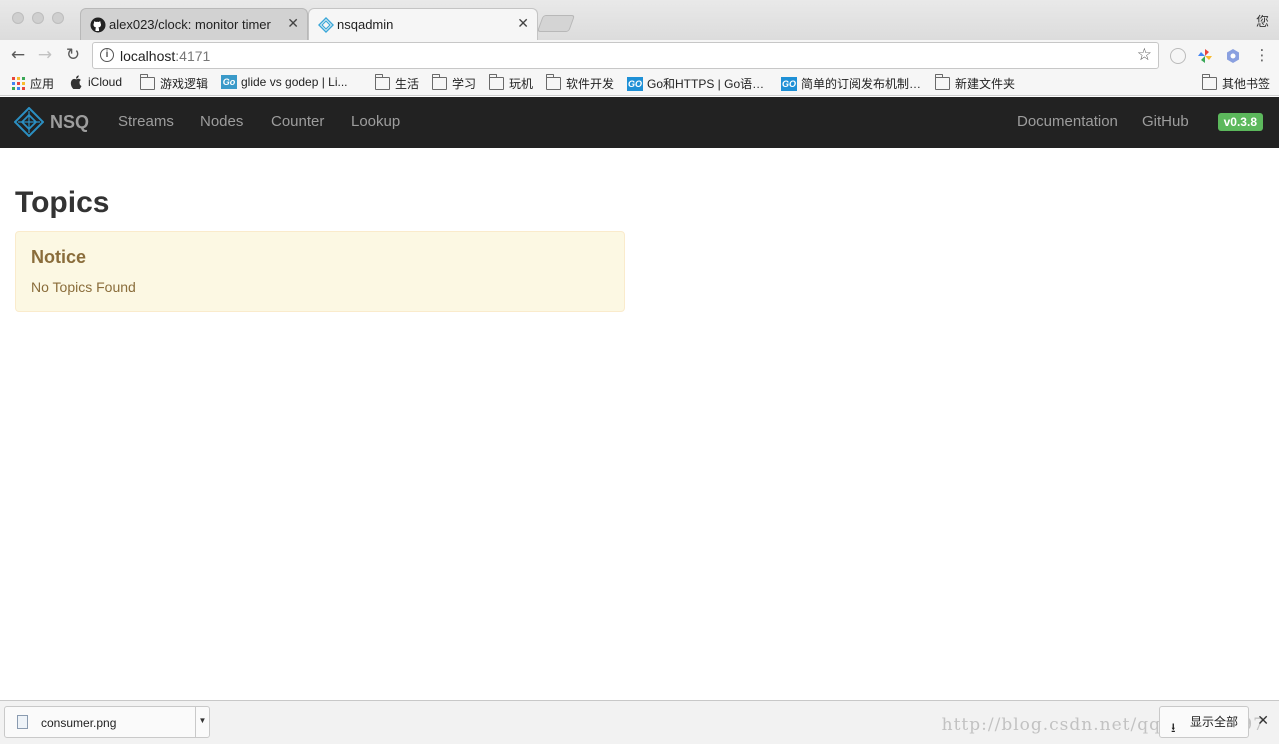 This screenshot has height=744, width=1279. I want to click on download-item: consumer.png ▼, so click(107, 722).